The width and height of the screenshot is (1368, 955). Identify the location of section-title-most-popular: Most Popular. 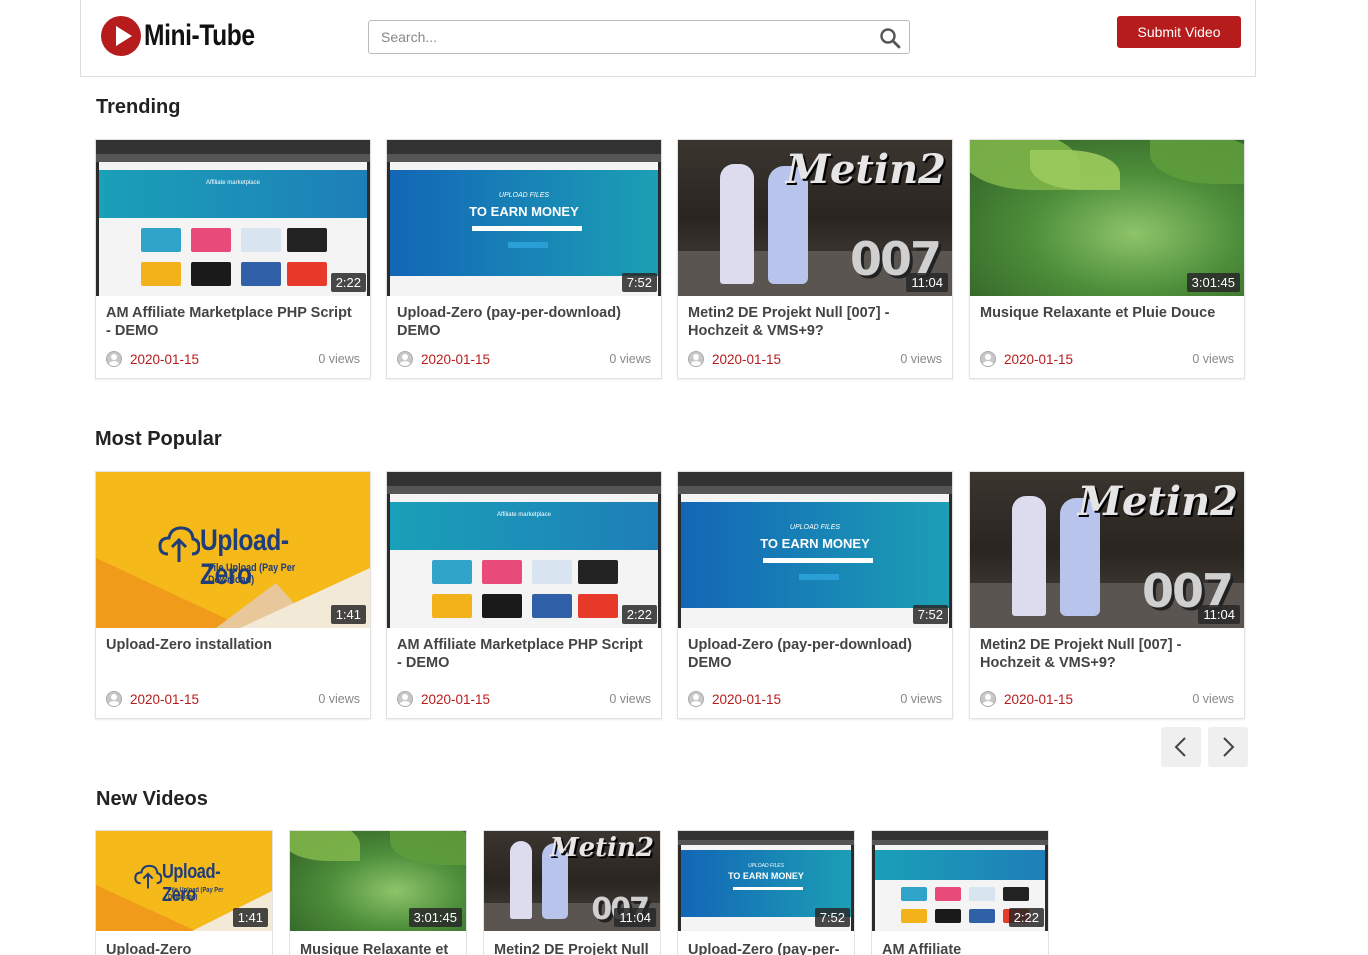
(158, 439).